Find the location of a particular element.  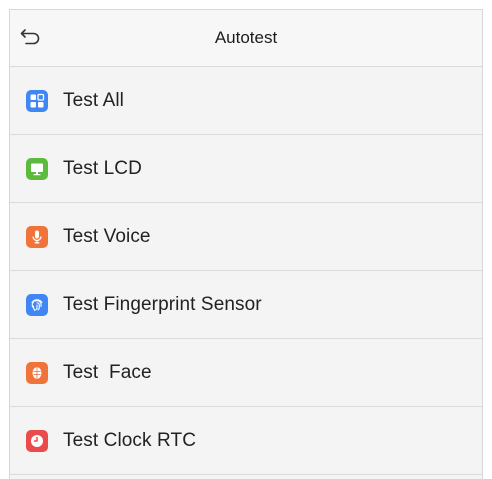

menu-item-test-lcd: Test LCD is located at coordinates (246, 169).